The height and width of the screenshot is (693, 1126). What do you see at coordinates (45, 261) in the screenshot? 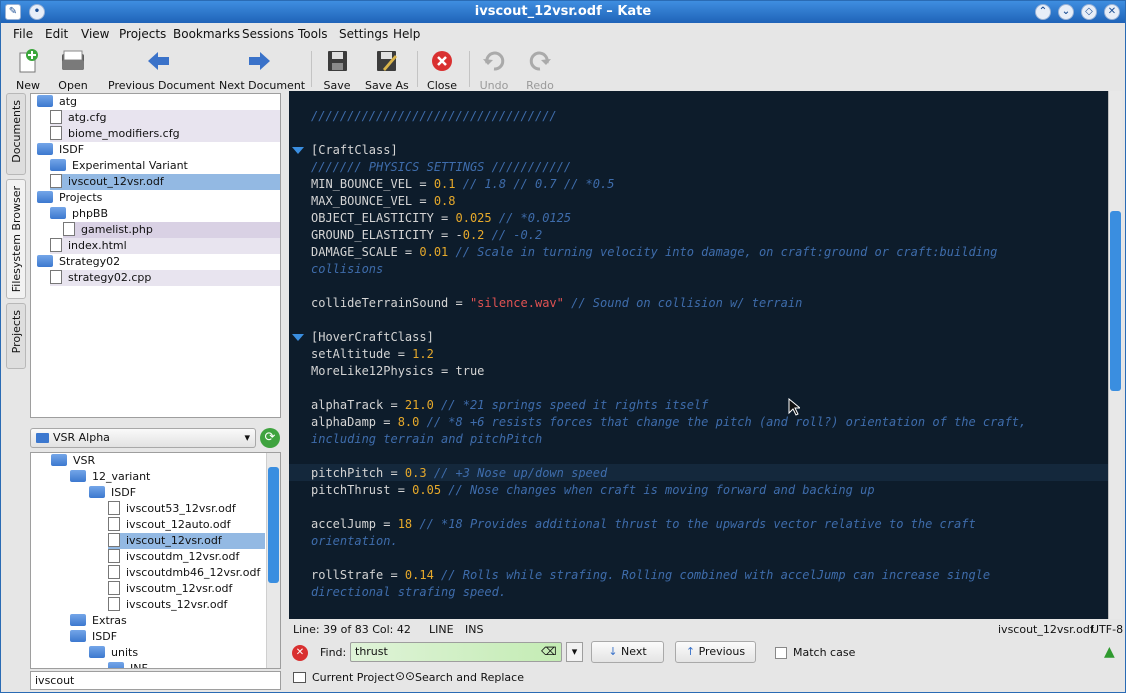
I see `folder-icon` at bounding box center [45, 261].